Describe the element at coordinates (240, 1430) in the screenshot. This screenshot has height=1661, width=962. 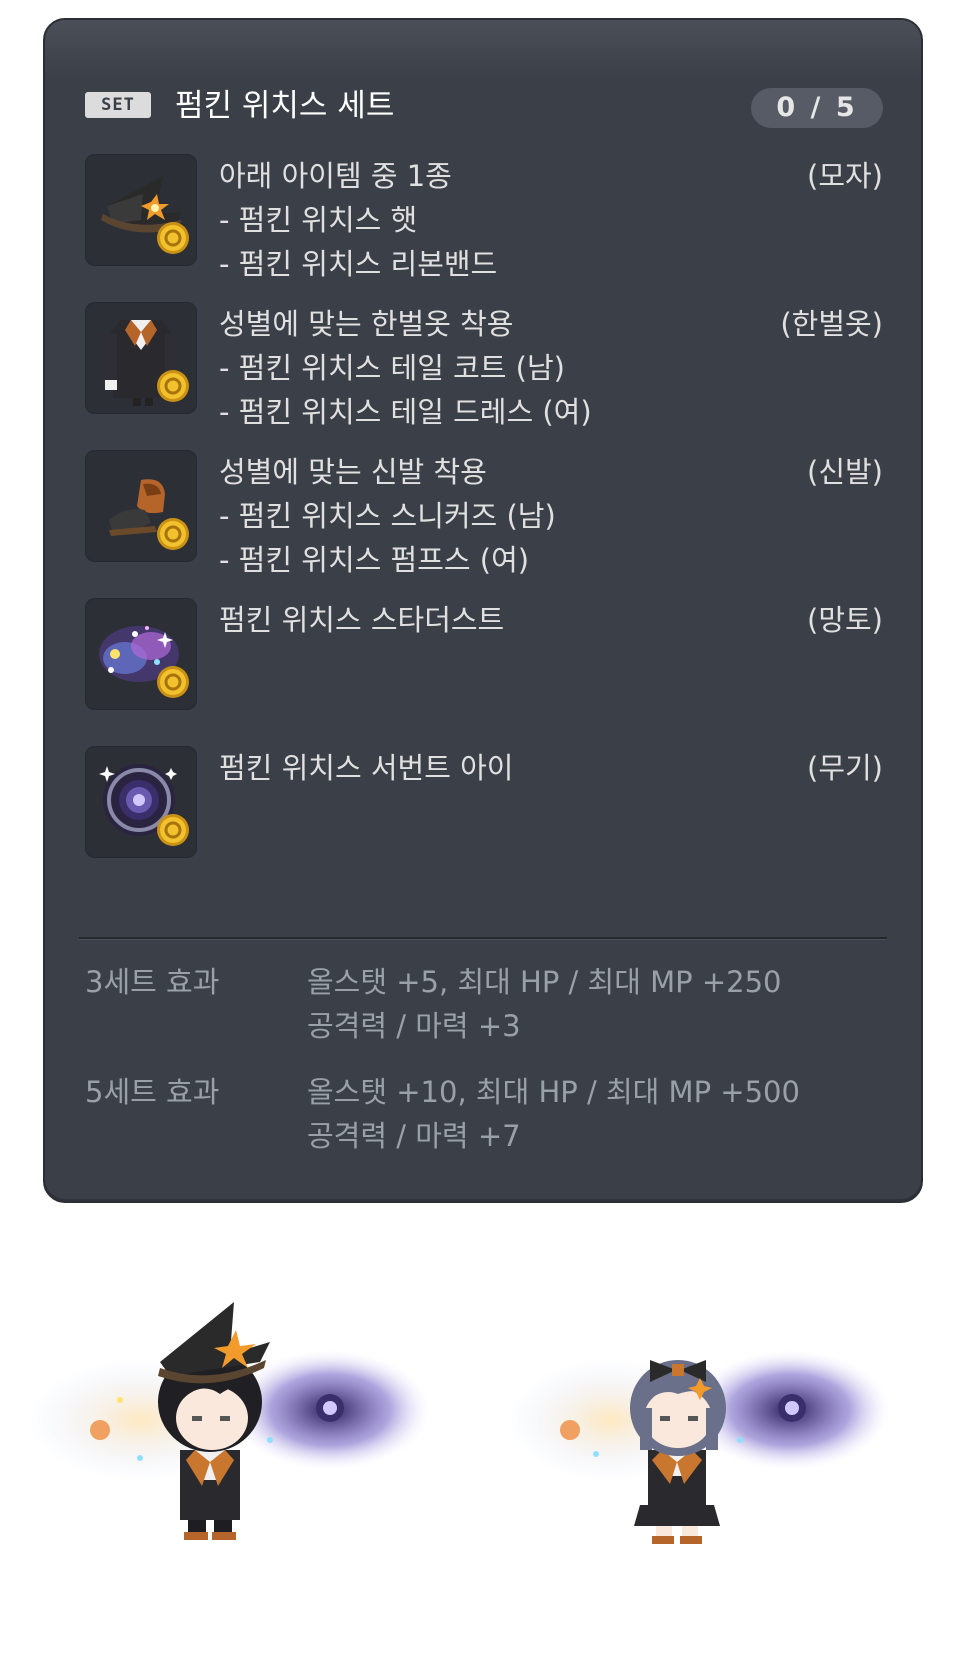
I see `male-character-preview` at that location.